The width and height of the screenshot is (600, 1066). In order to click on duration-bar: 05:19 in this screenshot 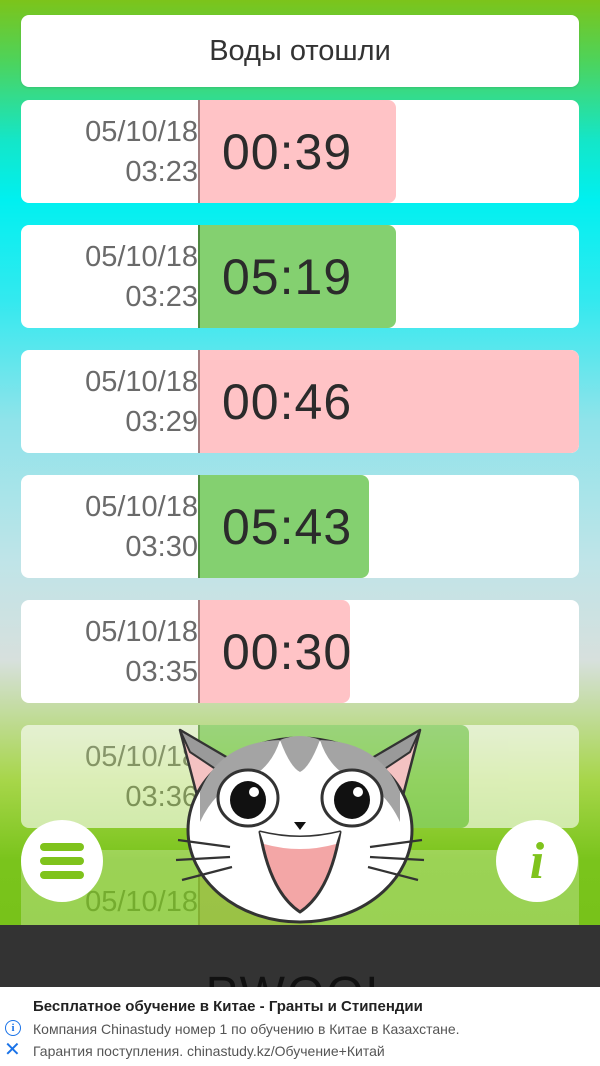, I will do `click(297, 276)`.